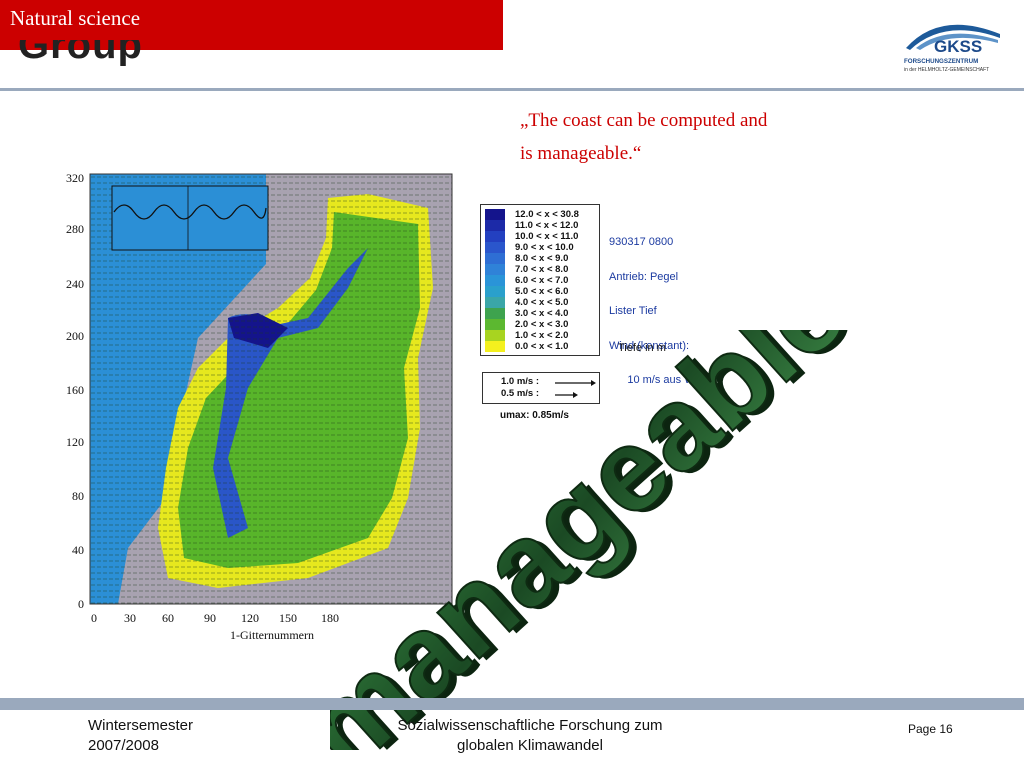 The image size is (1024, 768). Describe the element at coordinates (210, 618) in the screenshot. I see `x-tick-90: 90` at that location.